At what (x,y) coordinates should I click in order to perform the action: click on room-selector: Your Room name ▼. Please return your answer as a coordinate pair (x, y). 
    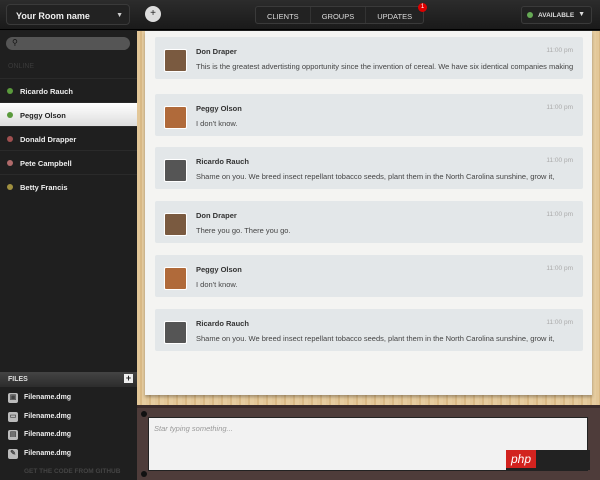
    Looking at the image, I should click on (68, 14).